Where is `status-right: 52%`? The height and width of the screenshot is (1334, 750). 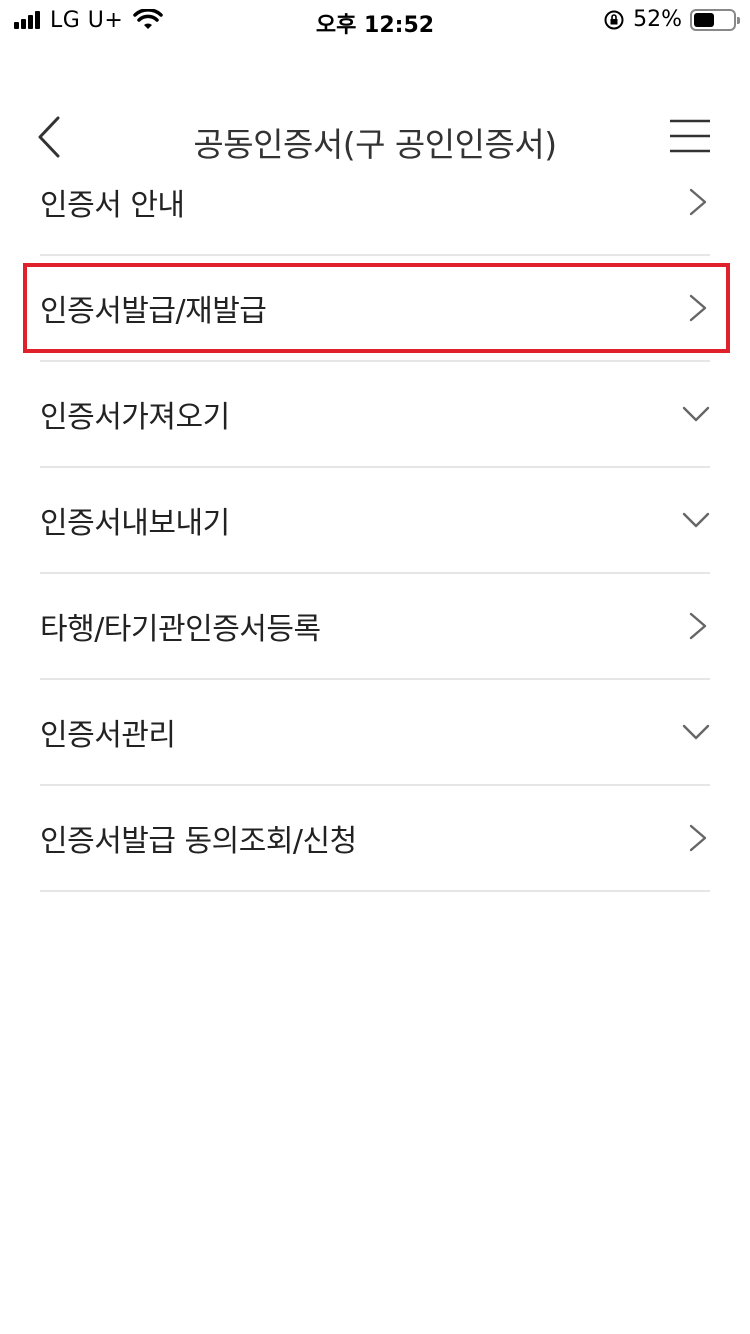
status-right: 52% is located at coordinates (671, 19).